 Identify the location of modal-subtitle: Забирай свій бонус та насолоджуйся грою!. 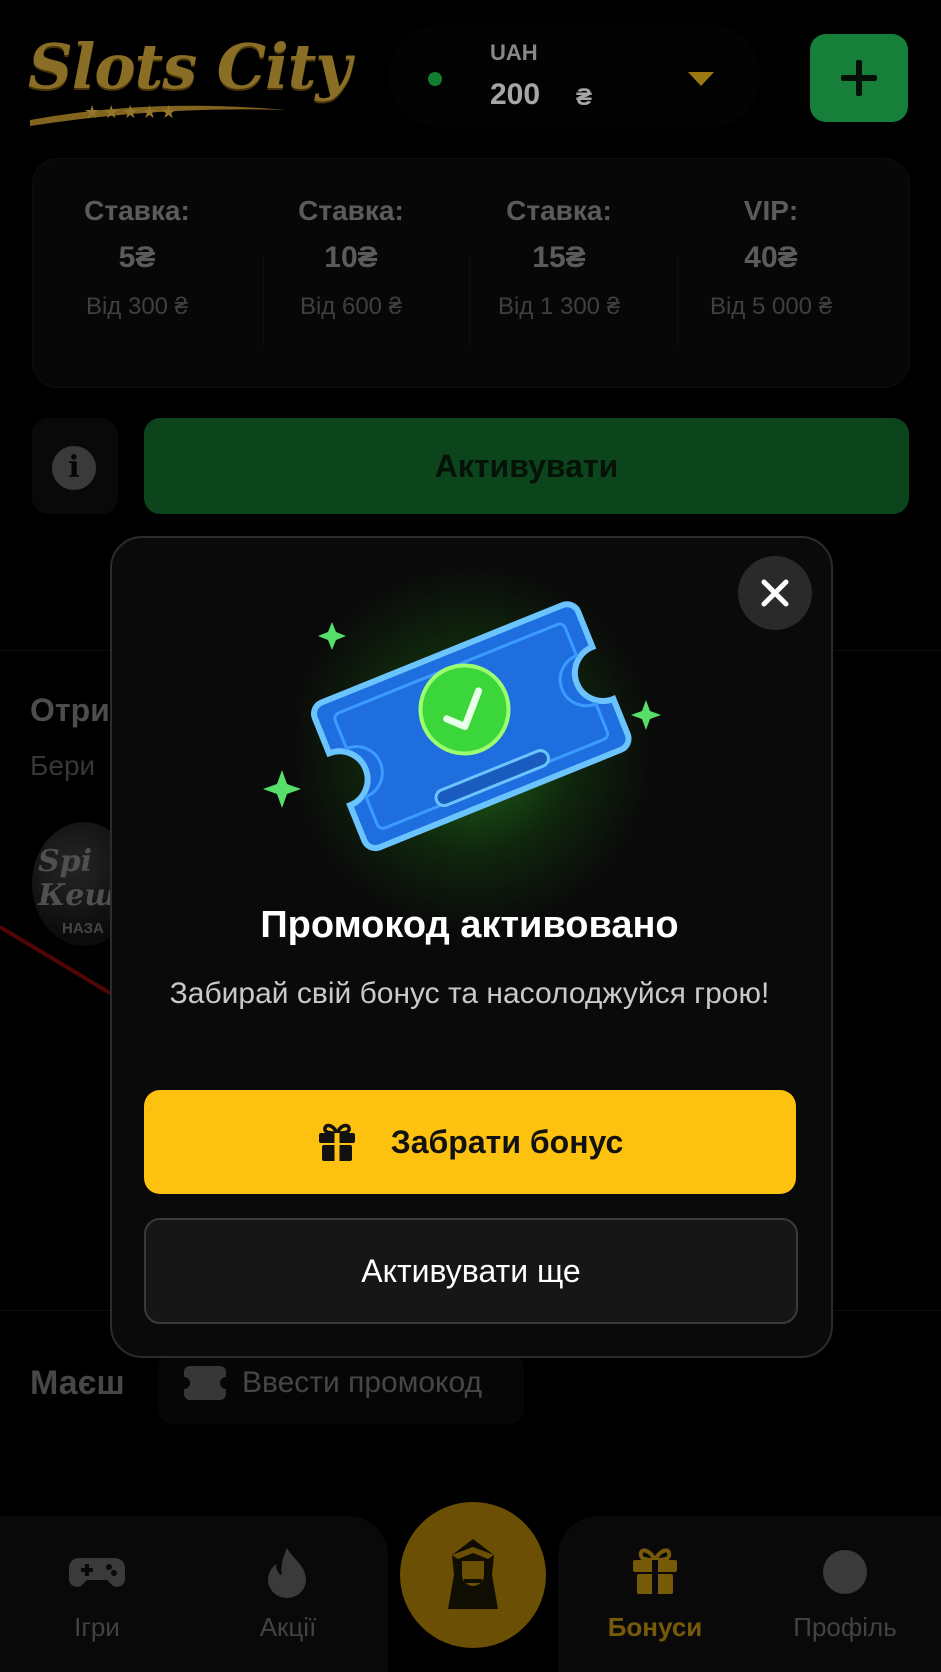
(469, 993).